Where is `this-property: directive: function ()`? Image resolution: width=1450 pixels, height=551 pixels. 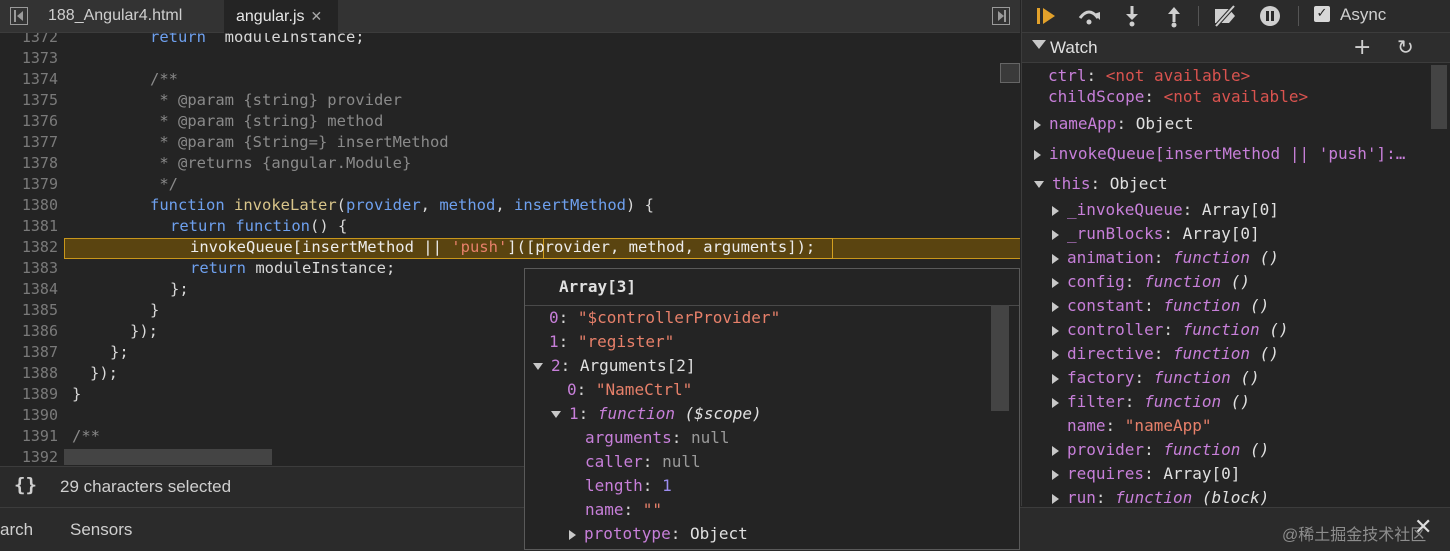 this-property: directive: function () is located at coordinates (1165, 354).